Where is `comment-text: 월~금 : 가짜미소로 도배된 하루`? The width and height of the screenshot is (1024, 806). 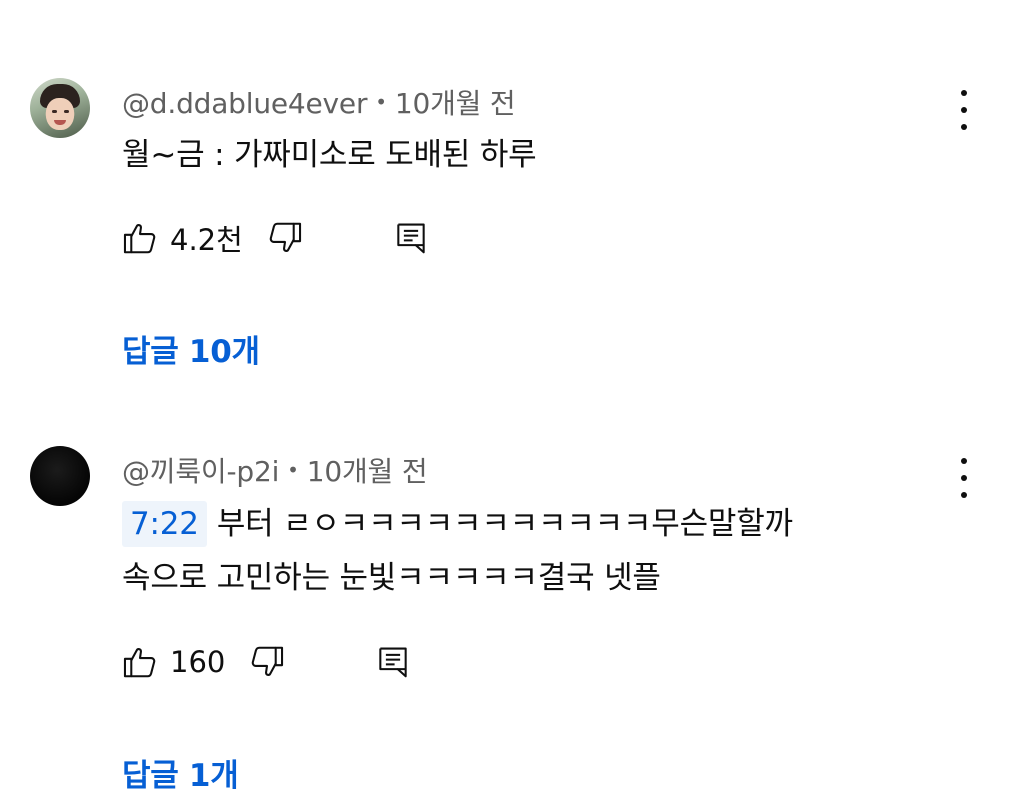
comment-text: 월~금 : 가짜미소로 도배된 하루 is located at coordinates (329, 155).